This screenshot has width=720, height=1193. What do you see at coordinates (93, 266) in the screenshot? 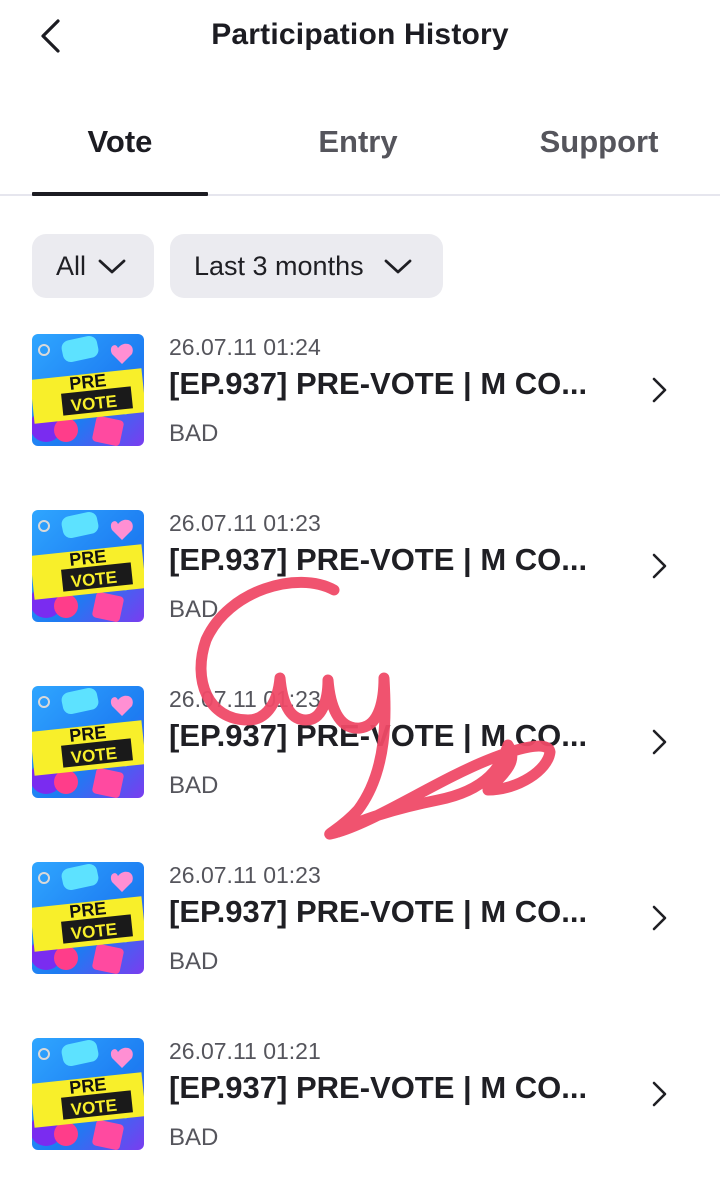
I see `type-filter-dropdown: All` at bounding box center [93, 266].